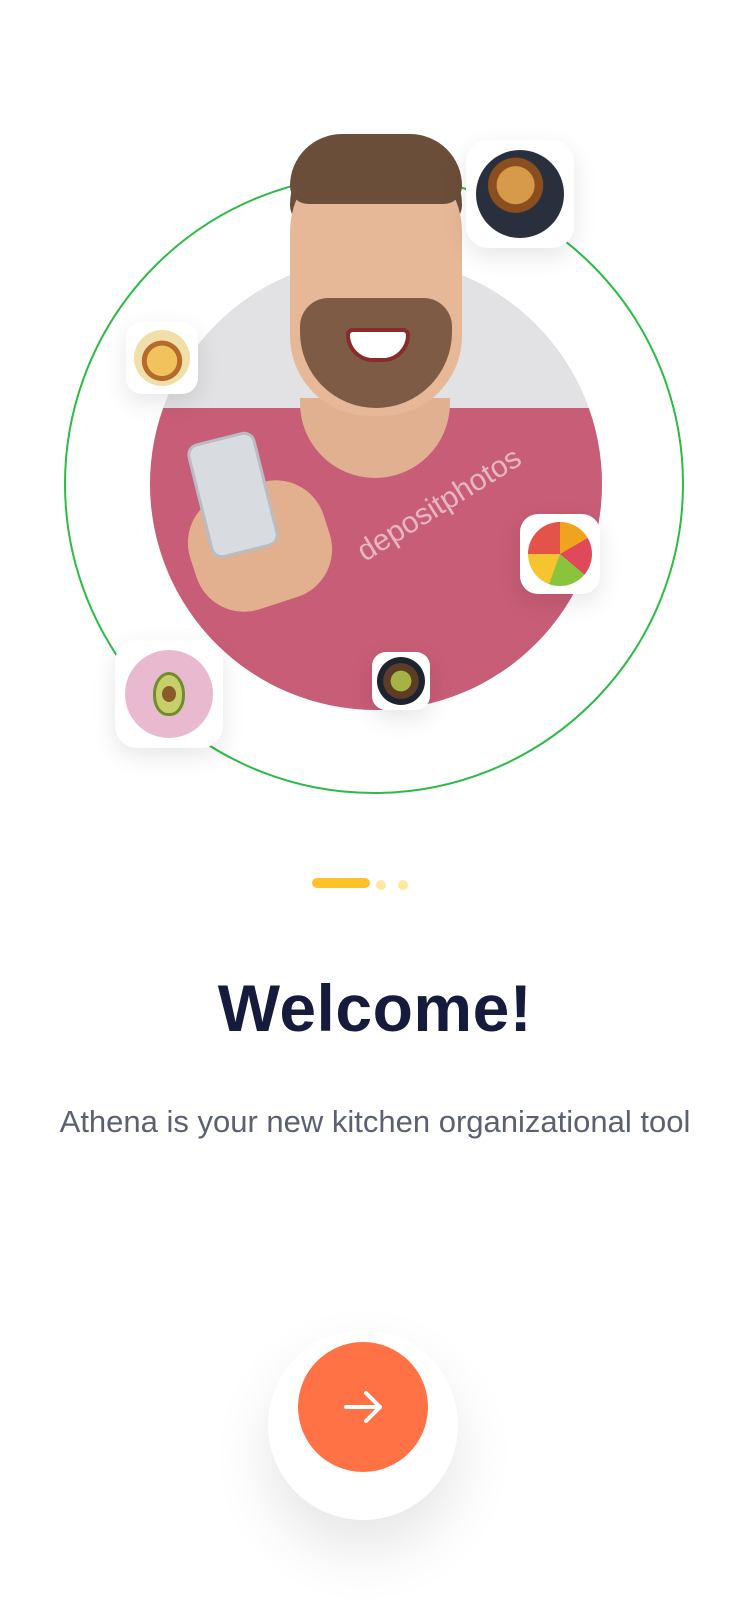 This screenshot has height=1624, width=750. What do you see at coordinates (375, 1008) in the screenshot?
I see `page-title: Welcome!` at bounding box center [375, 1008].